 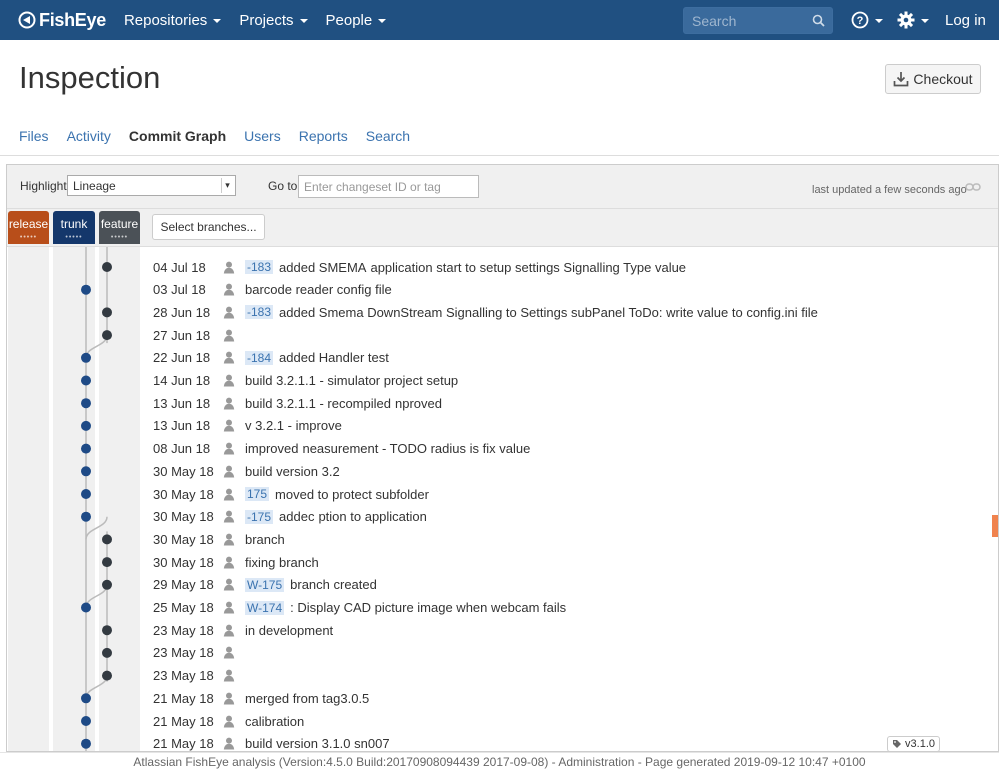 I want to click on commit-row: 29 May 18 W-175 branch created, so click(x=570, y=585).